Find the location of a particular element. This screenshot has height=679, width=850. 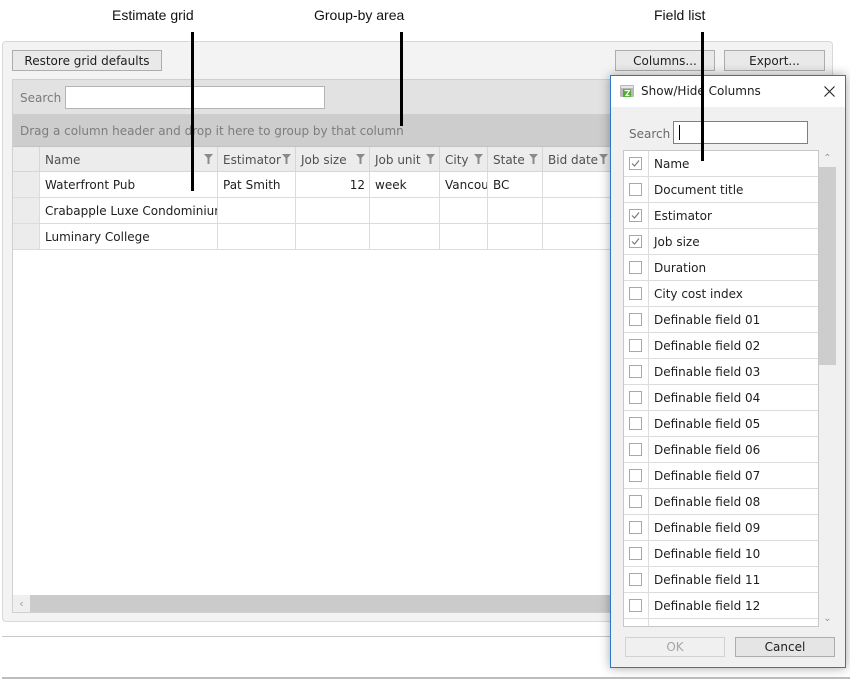

field-list-item: Duration is located at coordinates (721, 268).